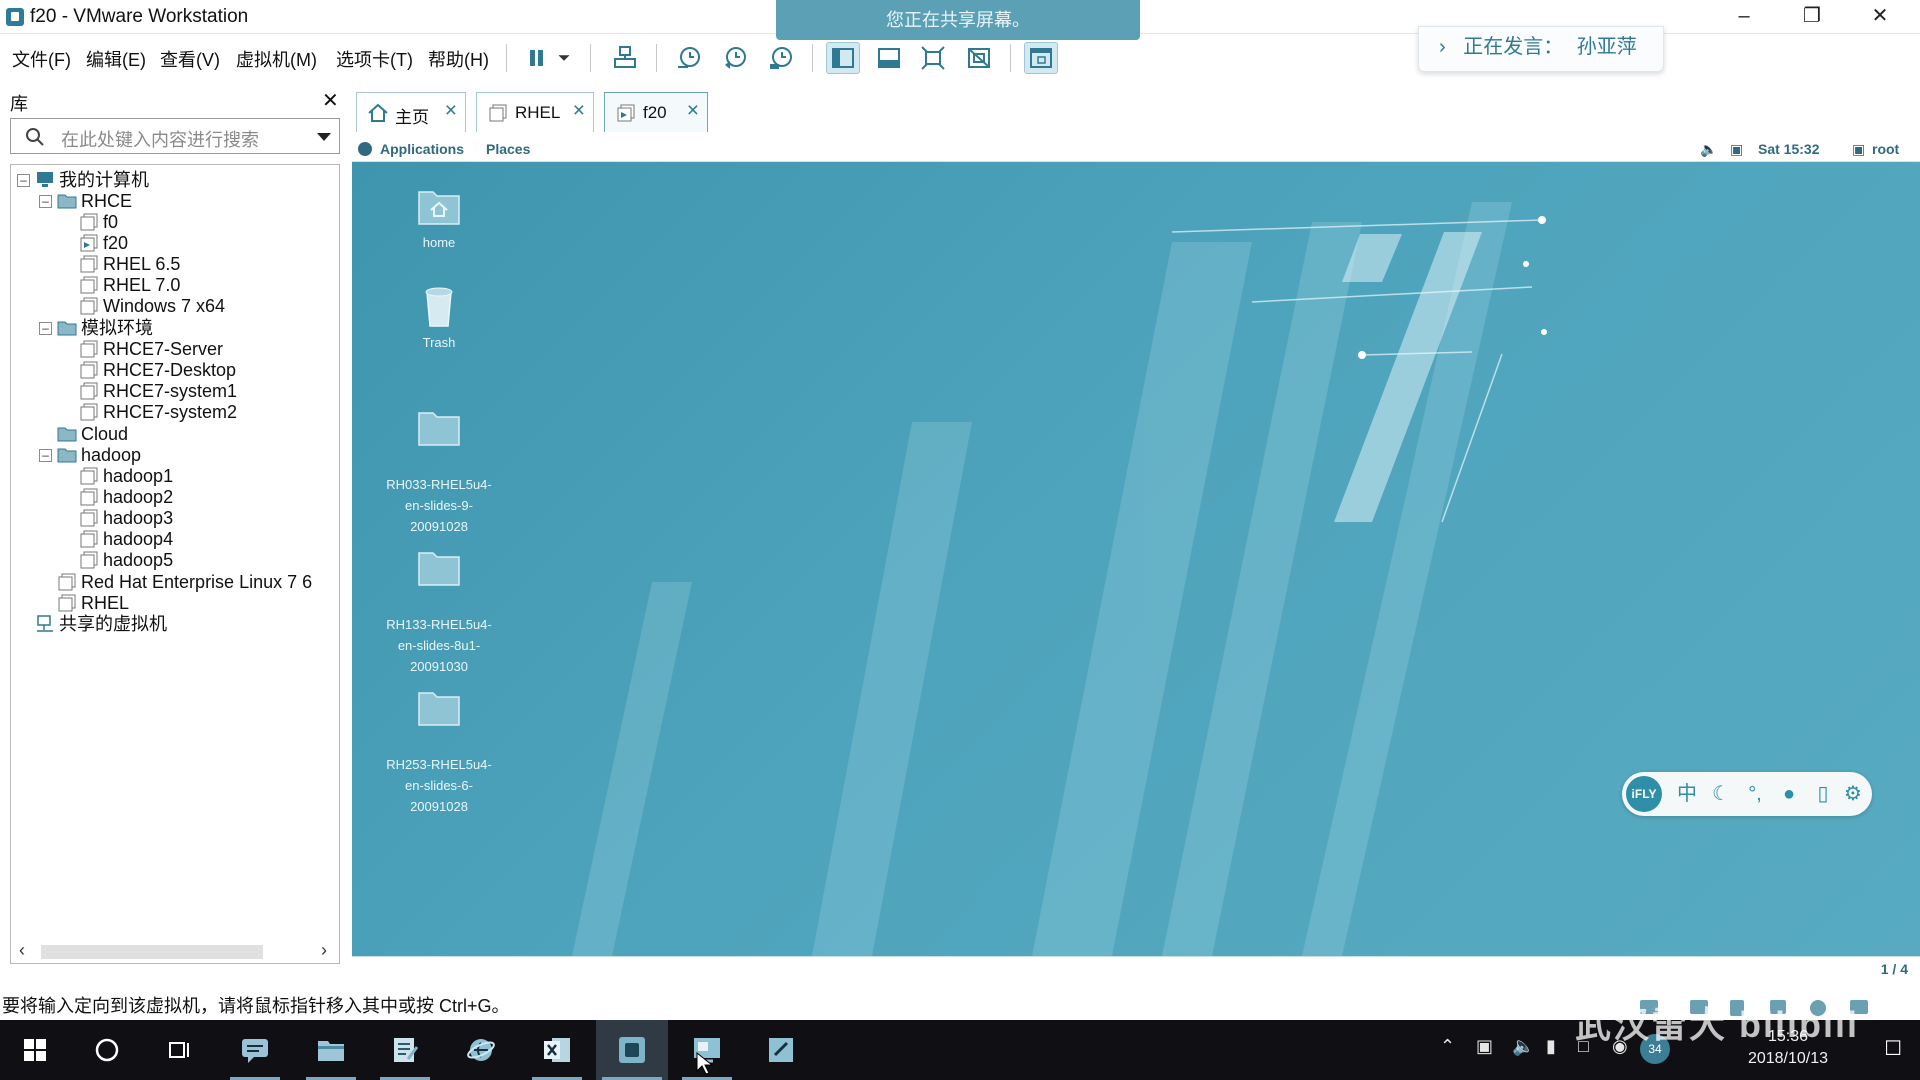  Describe the element at coordinates (116, 59) in the screenshot. I see `menu-edit: 编辑(E)` at that location.